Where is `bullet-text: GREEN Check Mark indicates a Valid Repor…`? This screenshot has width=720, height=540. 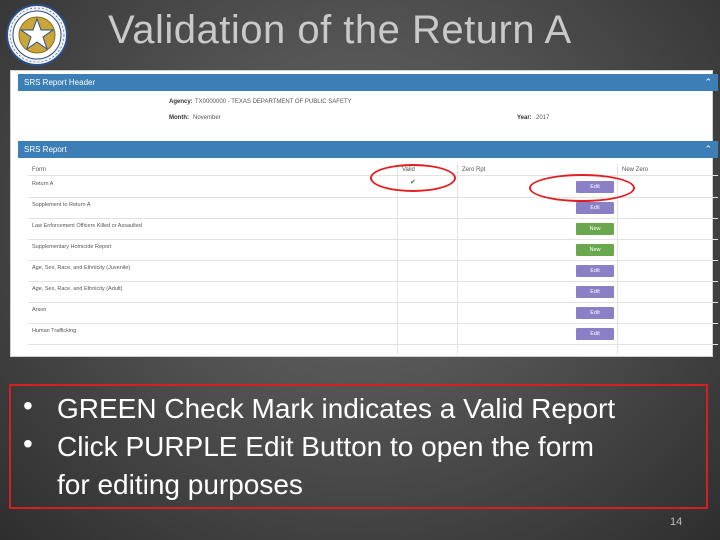
bullet-text: GREEN Check Mark indicates a Valid Repor… is located at coordinates (336, 408).